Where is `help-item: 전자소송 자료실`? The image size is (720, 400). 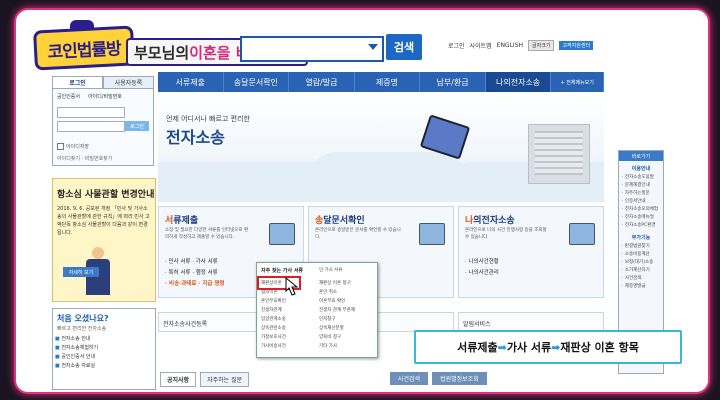
help-item: 전자소송 자료실 is located at coordinates (76, 366).